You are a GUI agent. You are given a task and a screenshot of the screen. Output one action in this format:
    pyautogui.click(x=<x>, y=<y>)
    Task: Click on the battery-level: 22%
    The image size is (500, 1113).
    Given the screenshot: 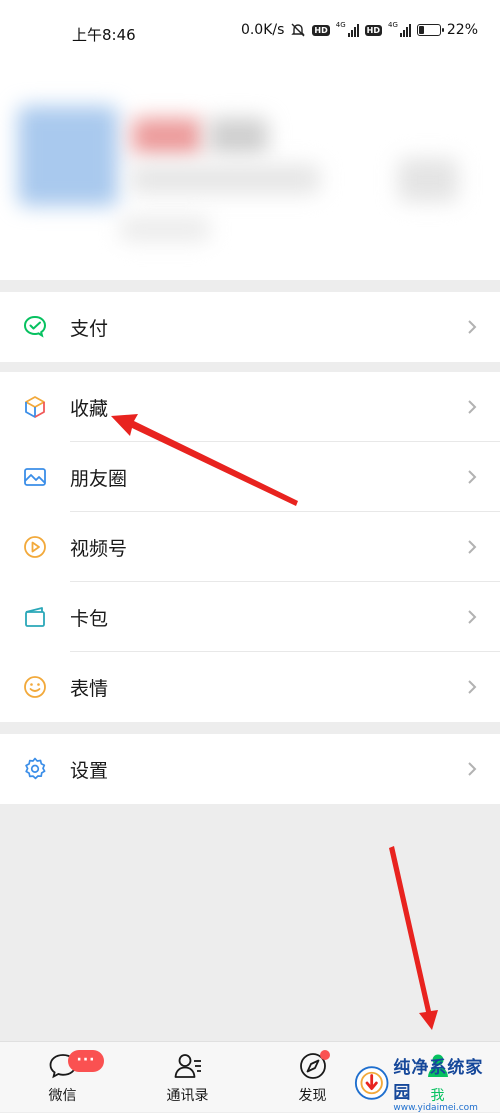 What is the action you would take?
    pyautogui.click(x=462, y=30)
    